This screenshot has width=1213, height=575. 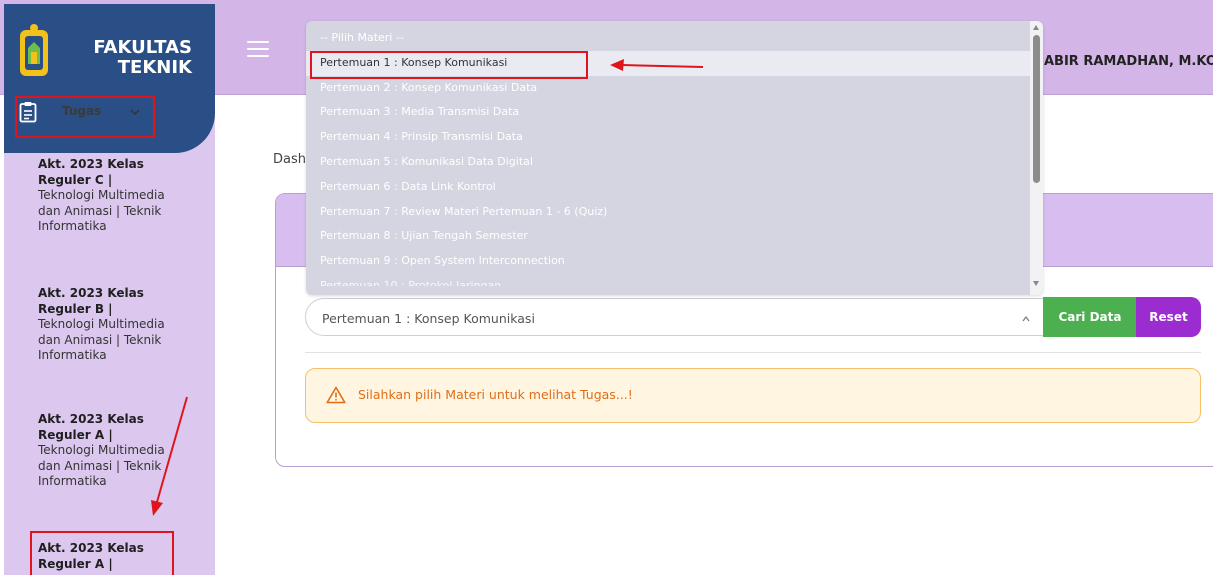 What do you see at coordinates (668, 88) in the screenshot?
I see `dropdown-option: Pertemuan 2 : Konsep Komunikasi Data` at bounding box center [668, 88].